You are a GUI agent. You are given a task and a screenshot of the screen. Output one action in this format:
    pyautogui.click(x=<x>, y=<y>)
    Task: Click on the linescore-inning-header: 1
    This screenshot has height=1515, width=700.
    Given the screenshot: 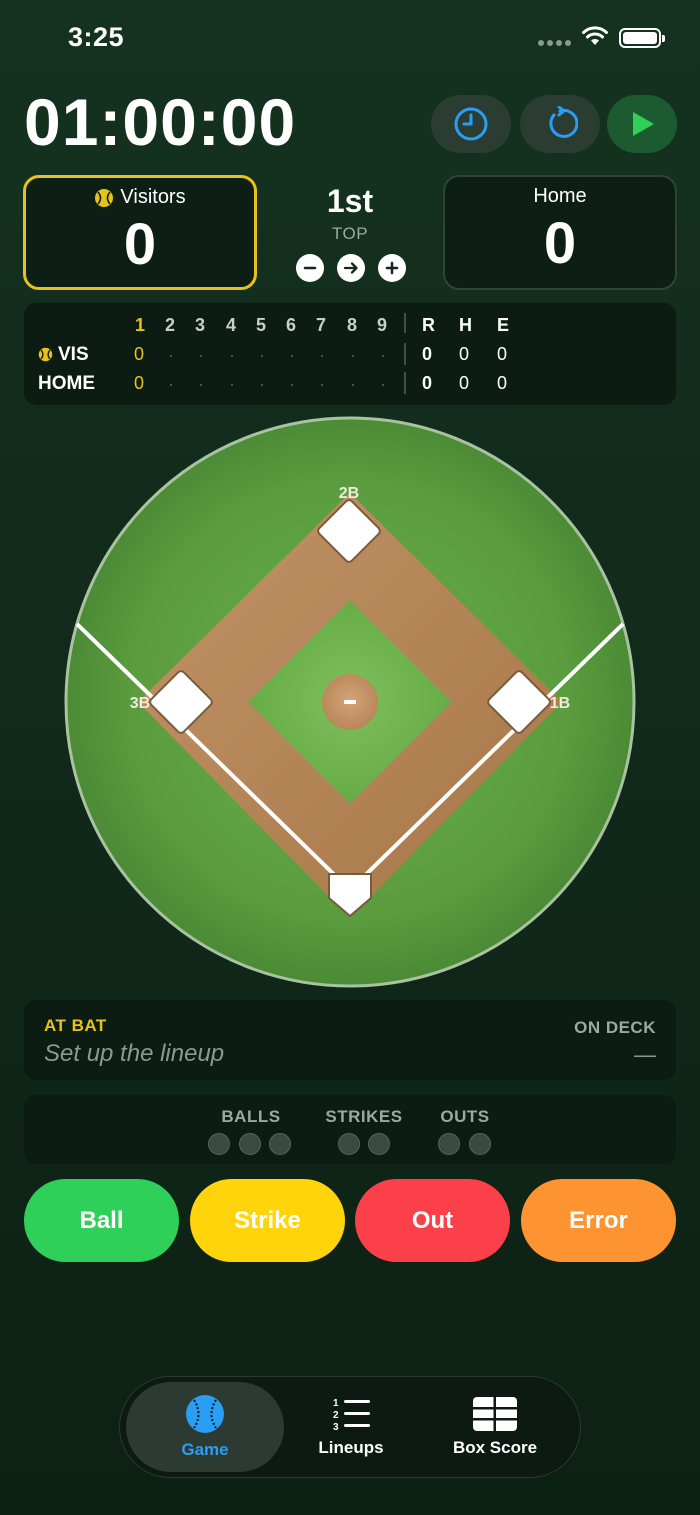 What is the action you would take?
    pyautogui.click(x=140, y=325)
    